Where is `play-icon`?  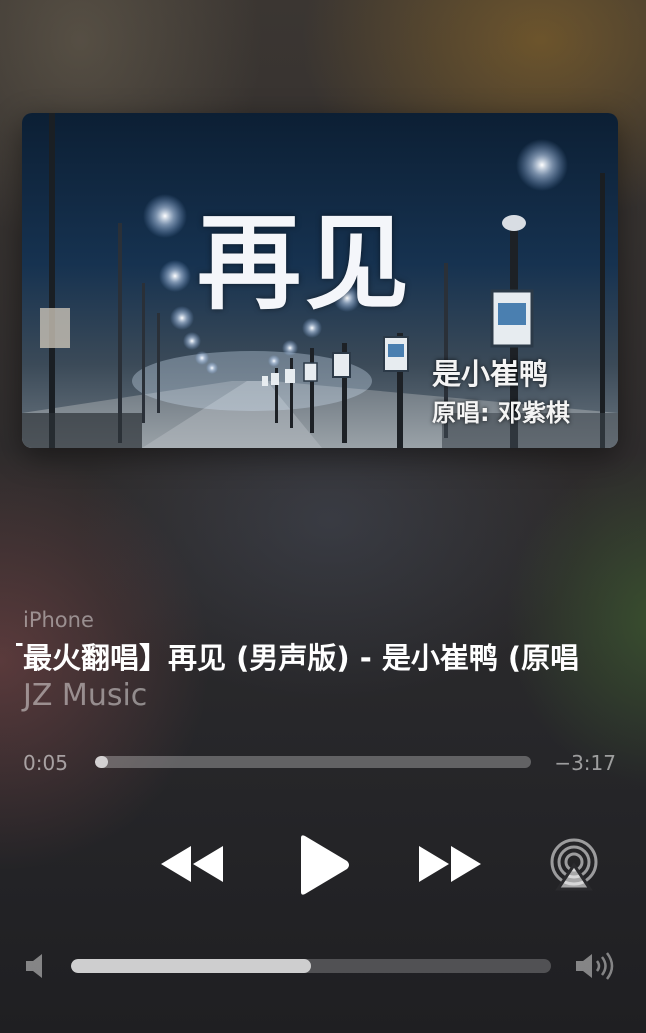
play-icon is located at coordinates (325, 865).